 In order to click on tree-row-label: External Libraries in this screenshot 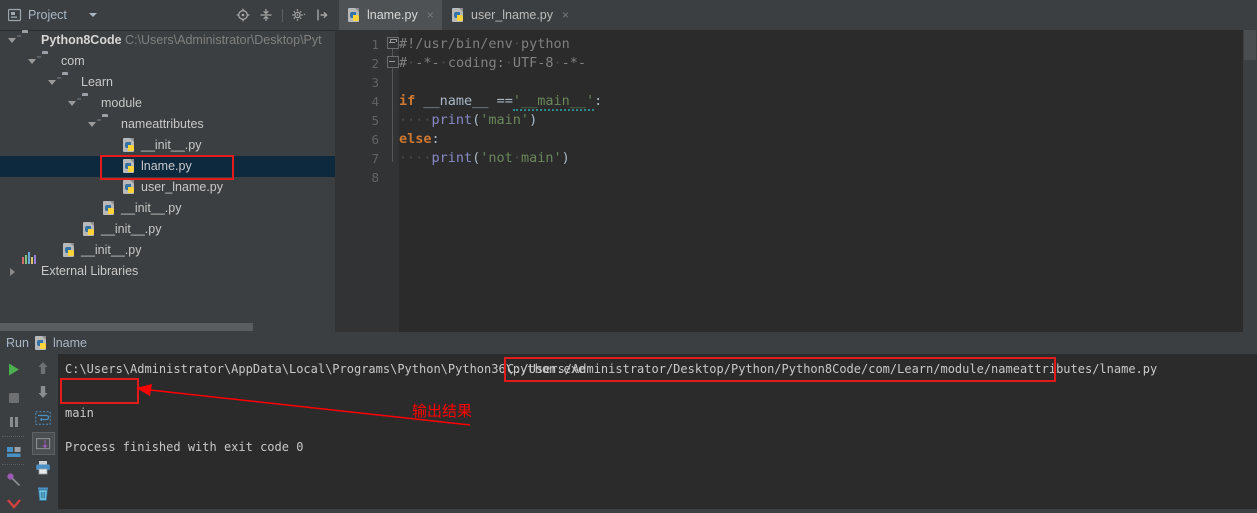, I will do `click(90, 271)`.